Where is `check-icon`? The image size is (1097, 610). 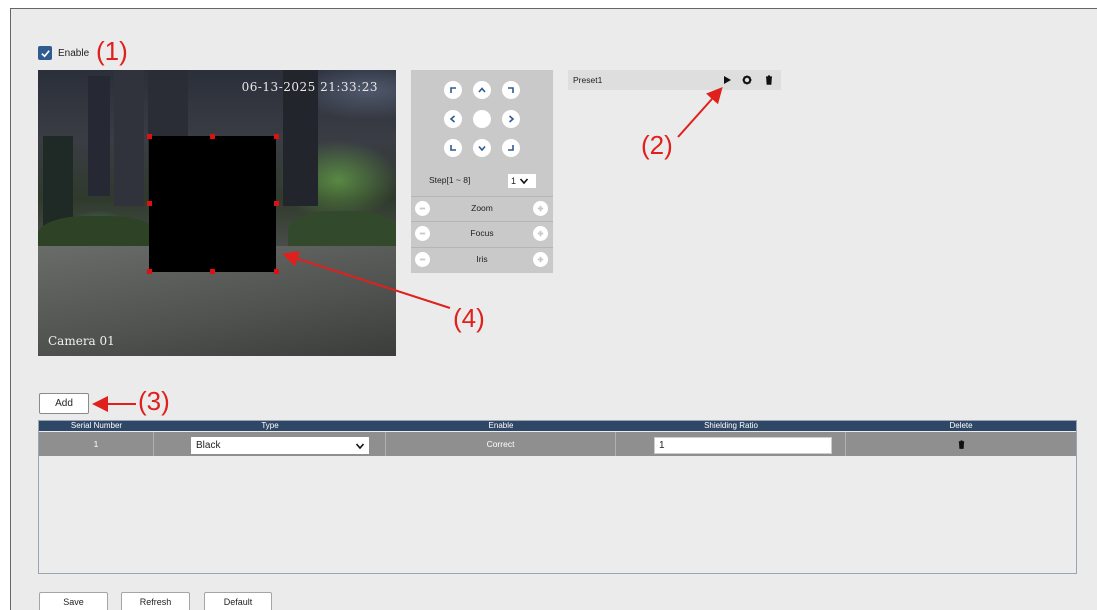
check-icon is located at coordinates (45, 53).